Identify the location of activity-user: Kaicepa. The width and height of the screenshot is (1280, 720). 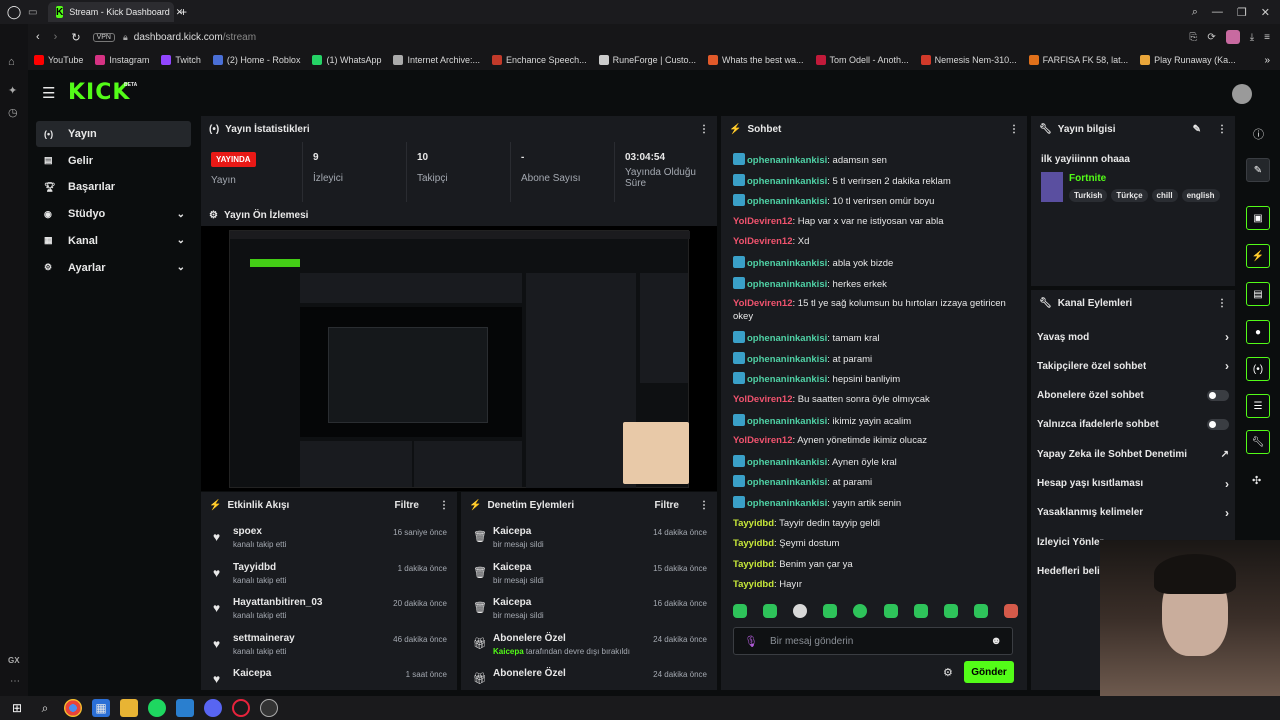
(252, 673).